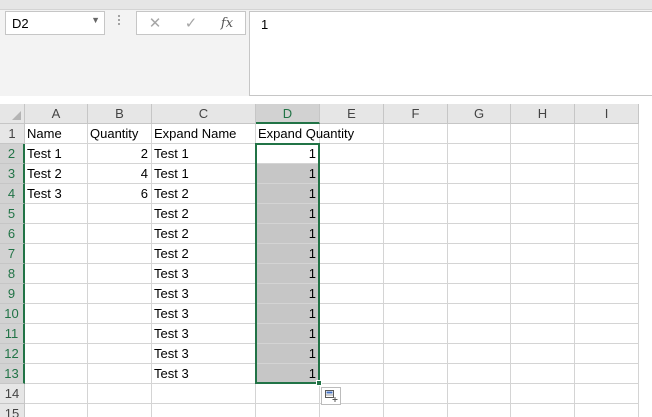 The image size is (652, 417). Describe the element at coordinates (416, 314) in the screenshot. I see `cell-f10` at that location.